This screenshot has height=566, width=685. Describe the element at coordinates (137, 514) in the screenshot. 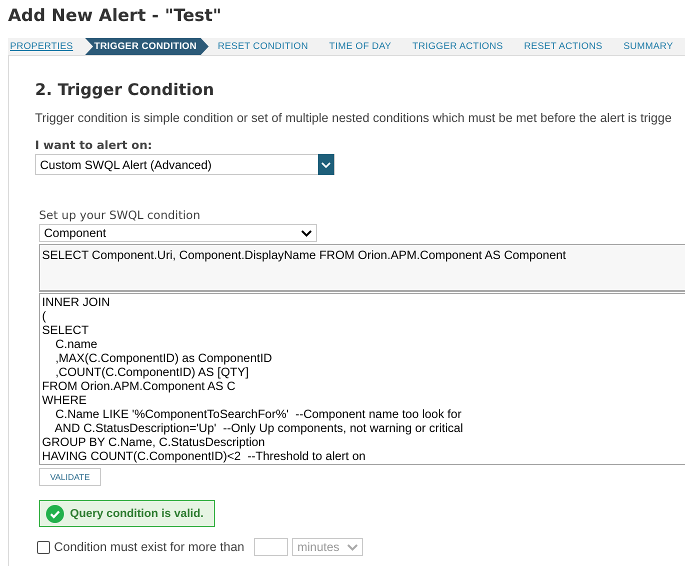

I see `message-text: Query condition is valid.` at that location.